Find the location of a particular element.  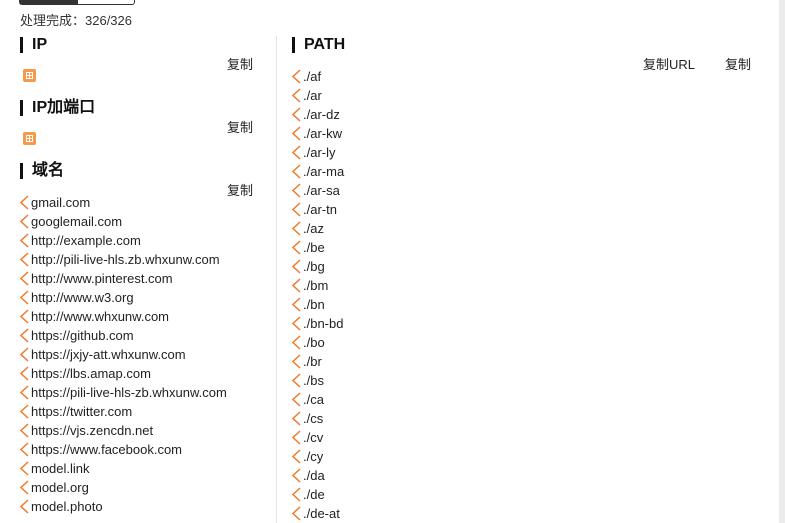

list-item: ./bn is located at coordinates (317, 304).